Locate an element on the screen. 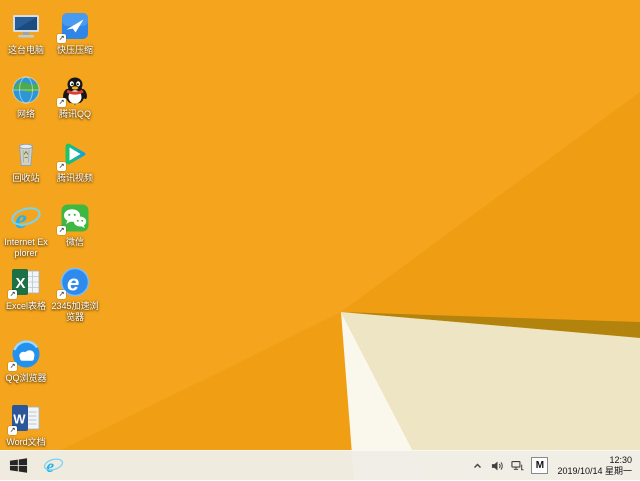 The height and width of the screenshot is (481, 640). desktop-icon-label: 腾讯QQ is located at coordinates (74, 114).